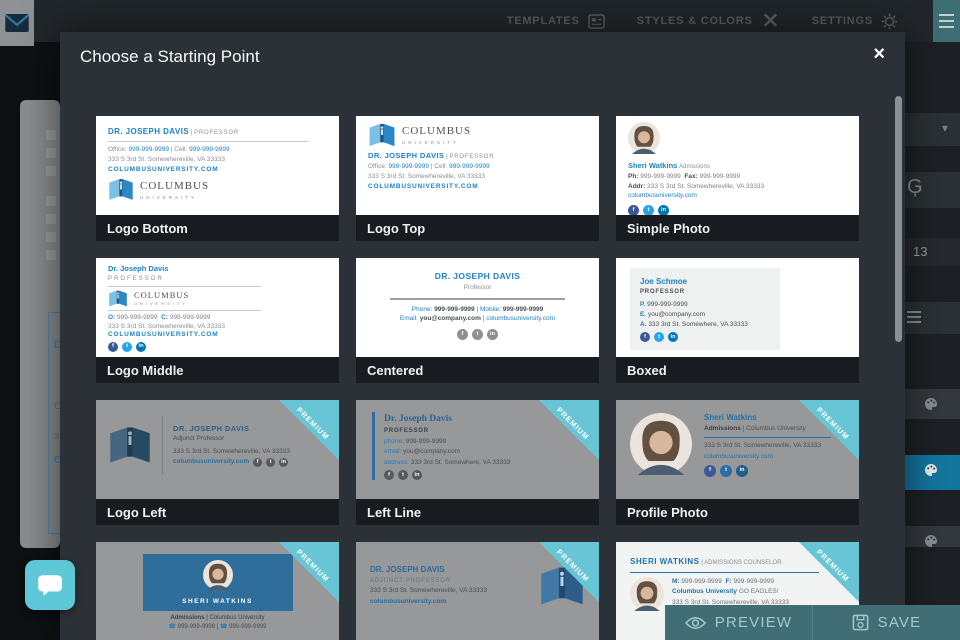  Describe the element at coordinates (898, 219) in the screenshot. I see `modal-scrollbar` at that location.